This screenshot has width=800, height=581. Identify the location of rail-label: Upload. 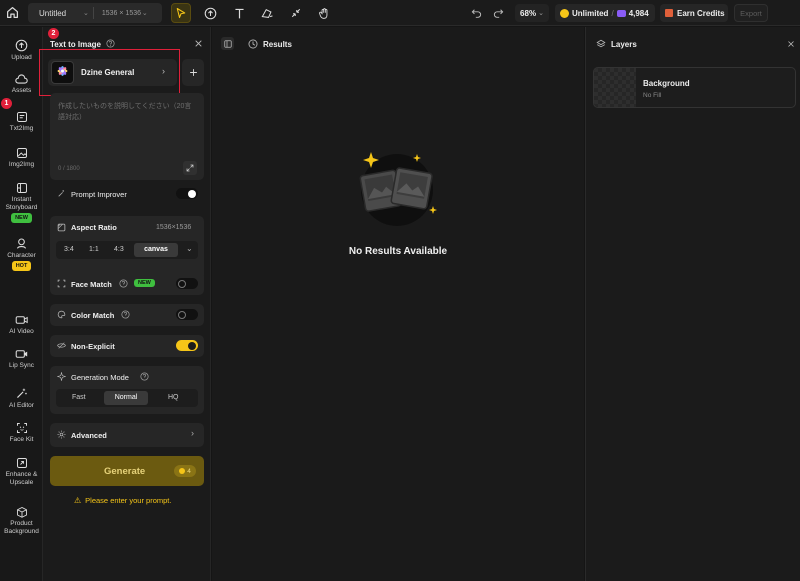
(21, 57).